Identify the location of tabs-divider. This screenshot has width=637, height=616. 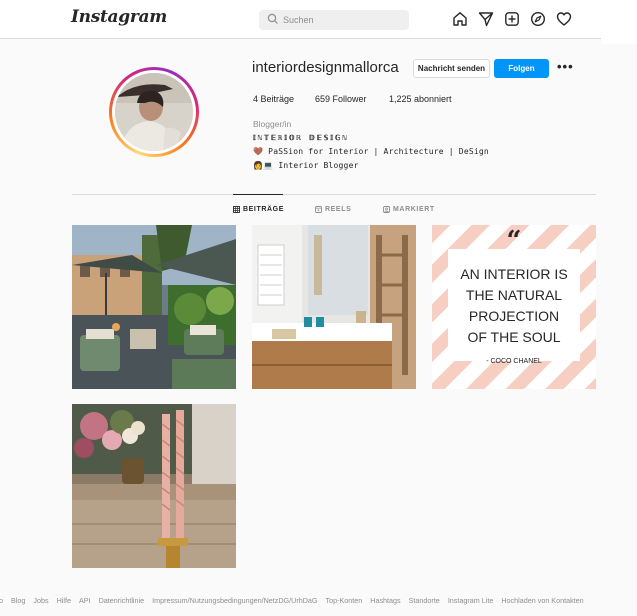
(334, 194).